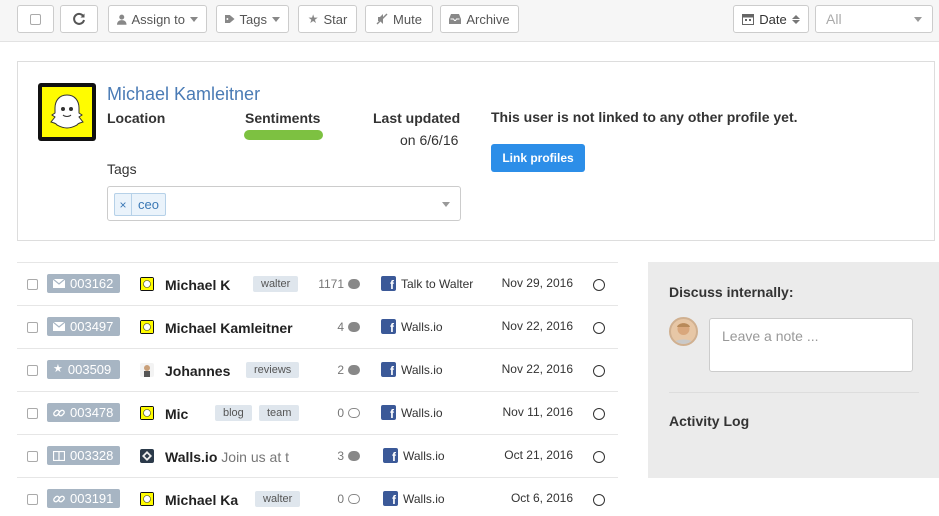 This screenshot has height=516, width=939. Describe the element at coordinates (148, 204) in the screenshot. I see `tag-chip-label: ceo` at that location.